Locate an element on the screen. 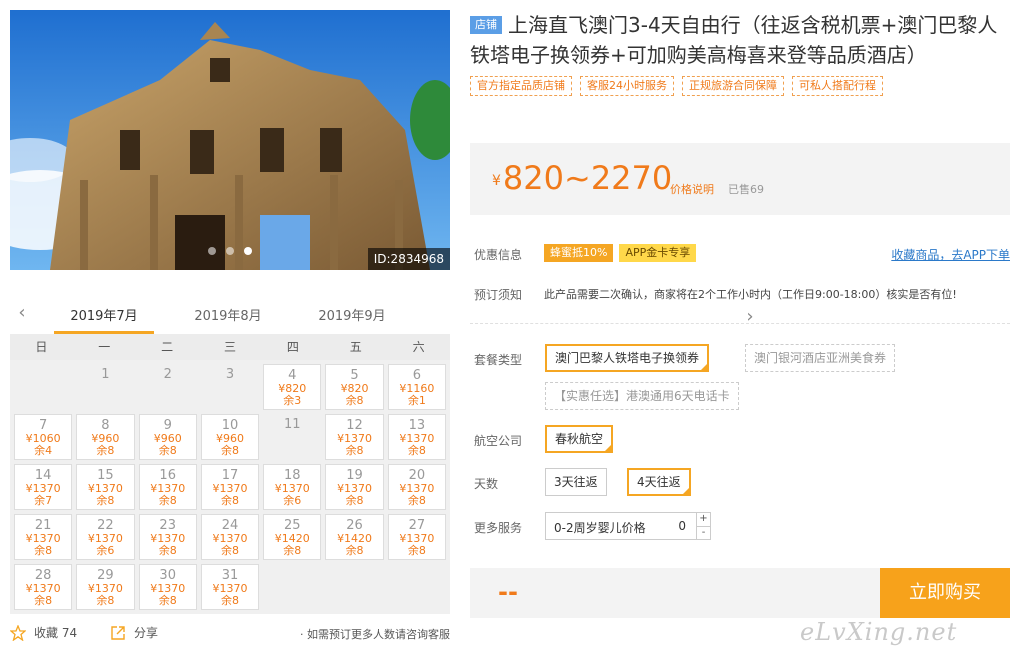  day-number: 1 is located at coordinates (105, 374).